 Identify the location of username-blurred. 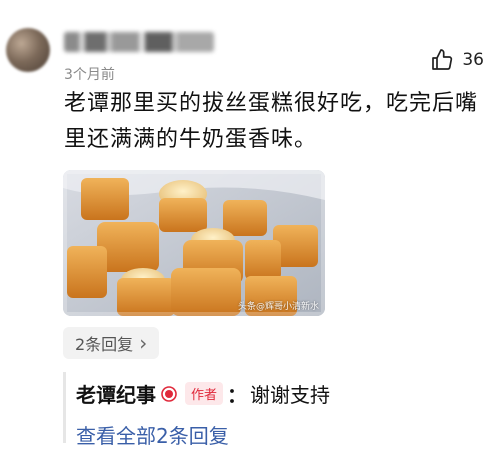
(139, 42).